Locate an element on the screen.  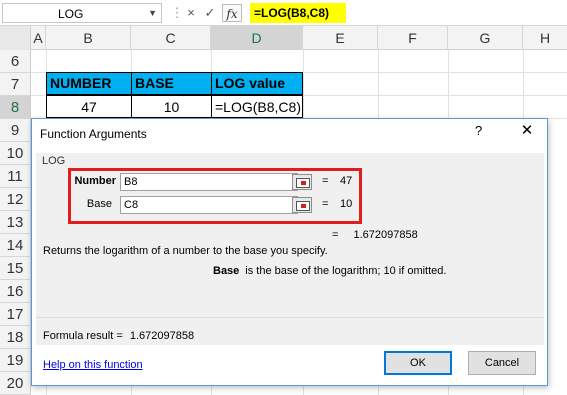
divider is located at coordinates (290, 317).